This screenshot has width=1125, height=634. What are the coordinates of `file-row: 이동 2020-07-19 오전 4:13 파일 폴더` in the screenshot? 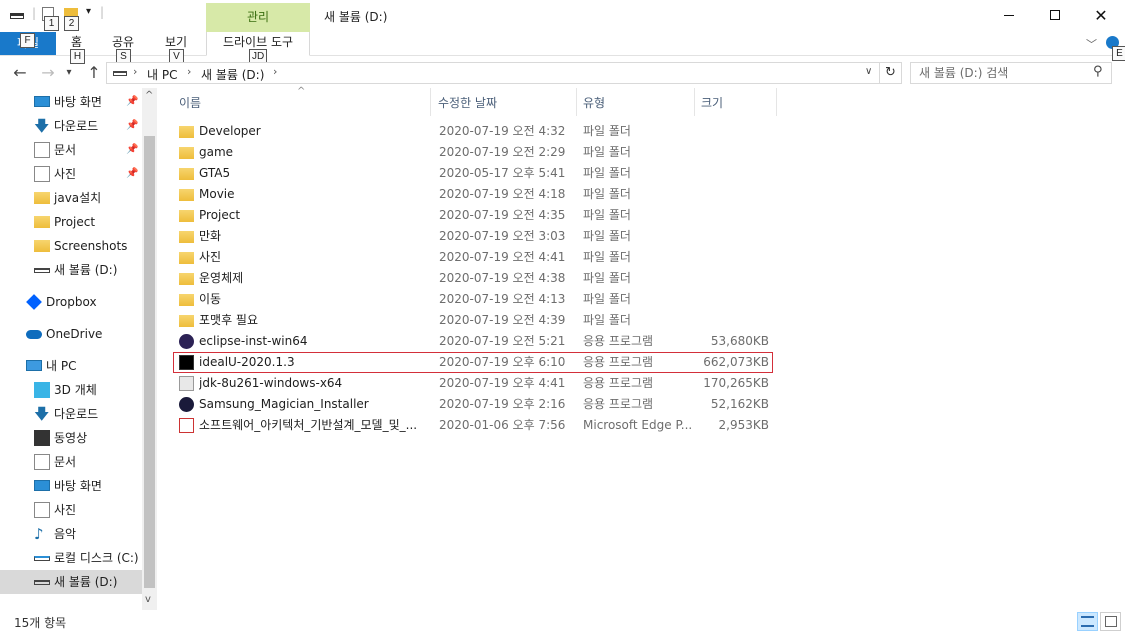 It's located at (473, 299).